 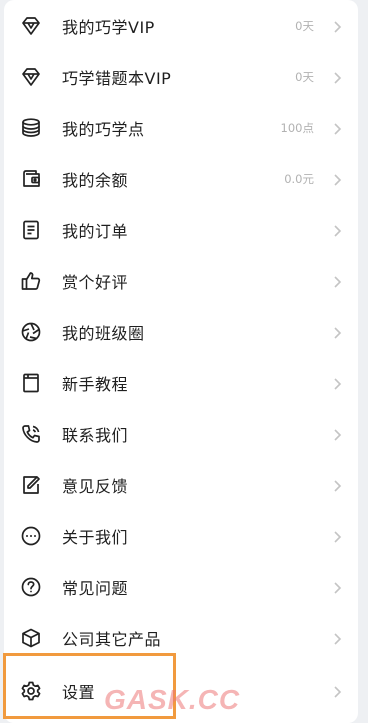 What do you see at coordinates (181, 76) in the screenshot?
I see `menu-item-wrongbook-vip: 巧学错题本VIP 0天` at bounding box center [181, 76].